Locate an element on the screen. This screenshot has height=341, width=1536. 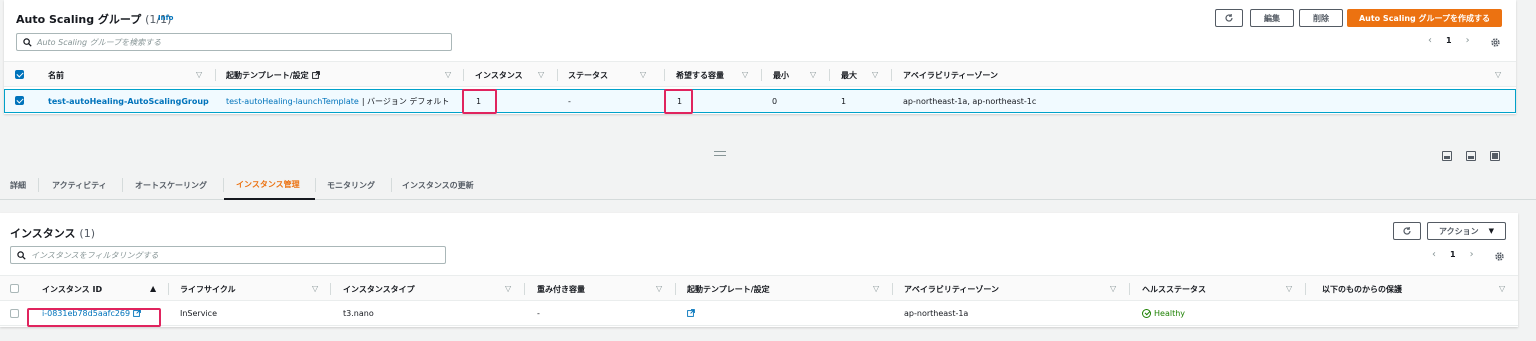
col-lifecycle: ライフサイクル is located at coordinates (208, 289).